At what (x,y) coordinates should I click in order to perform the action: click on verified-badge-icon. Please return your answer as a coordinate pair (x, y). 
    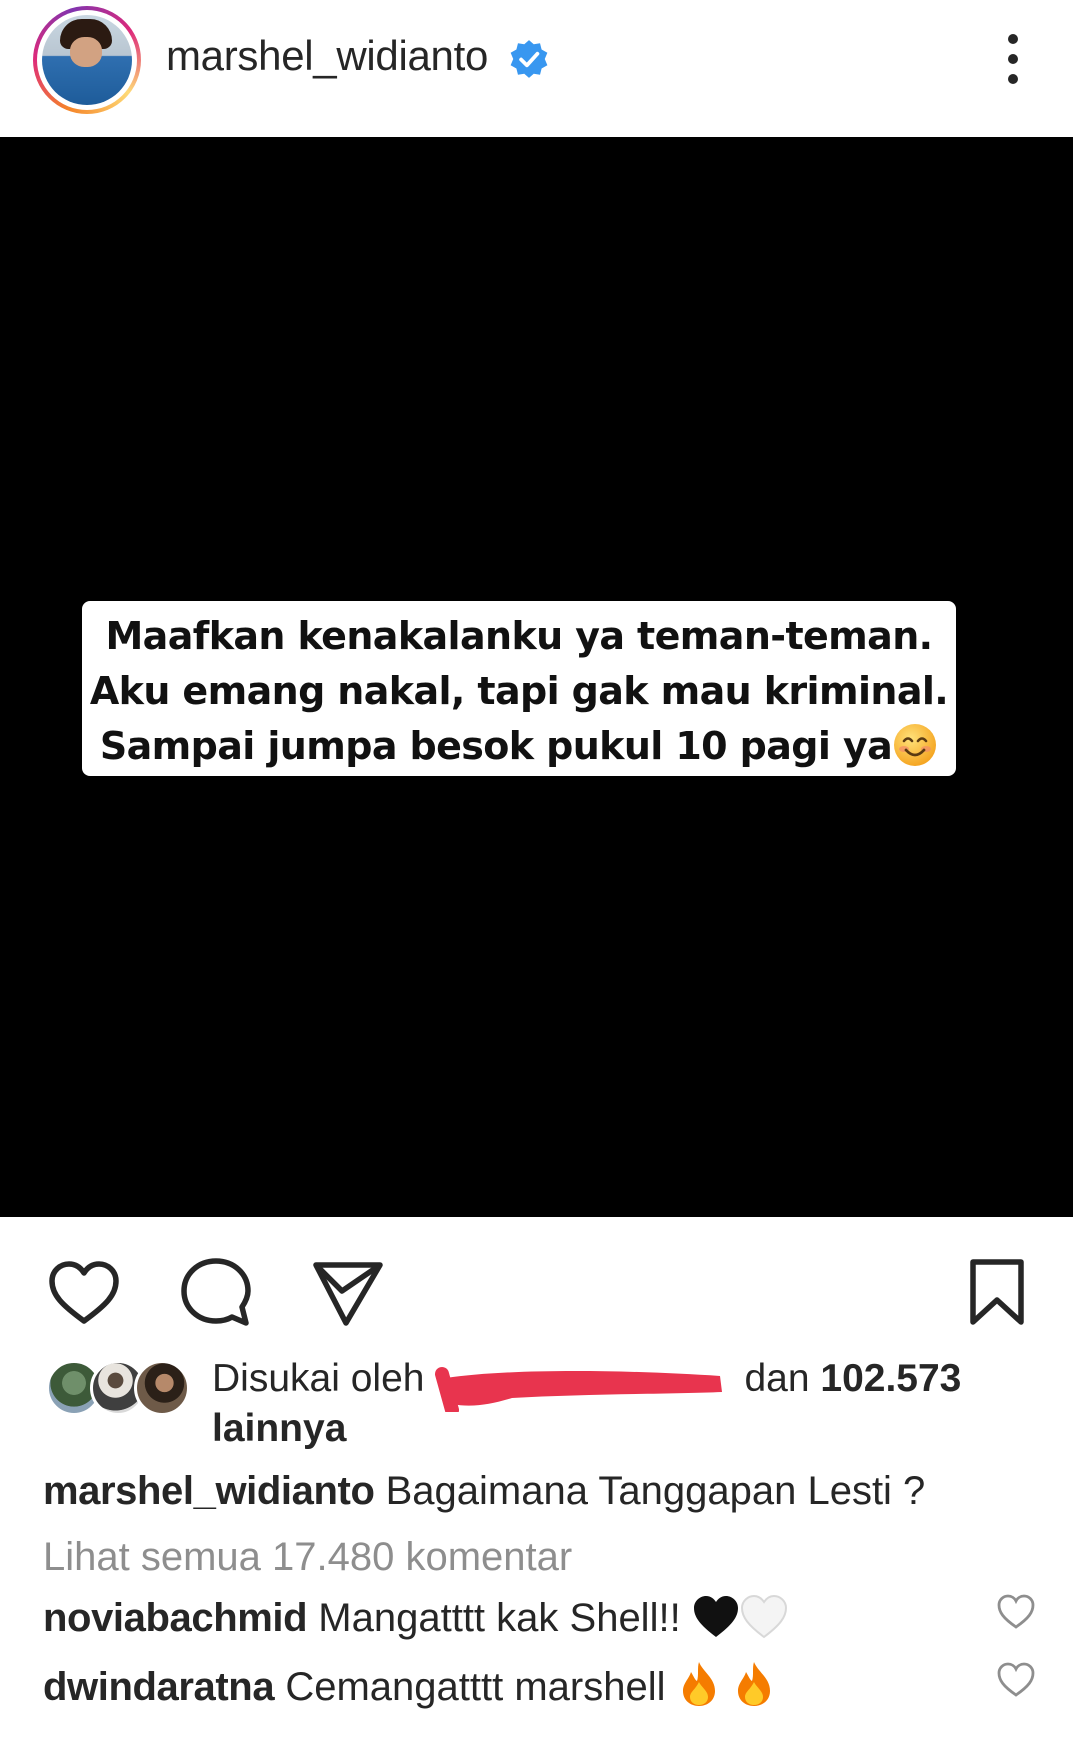
    Looking at the image, I should click on (529, 59).